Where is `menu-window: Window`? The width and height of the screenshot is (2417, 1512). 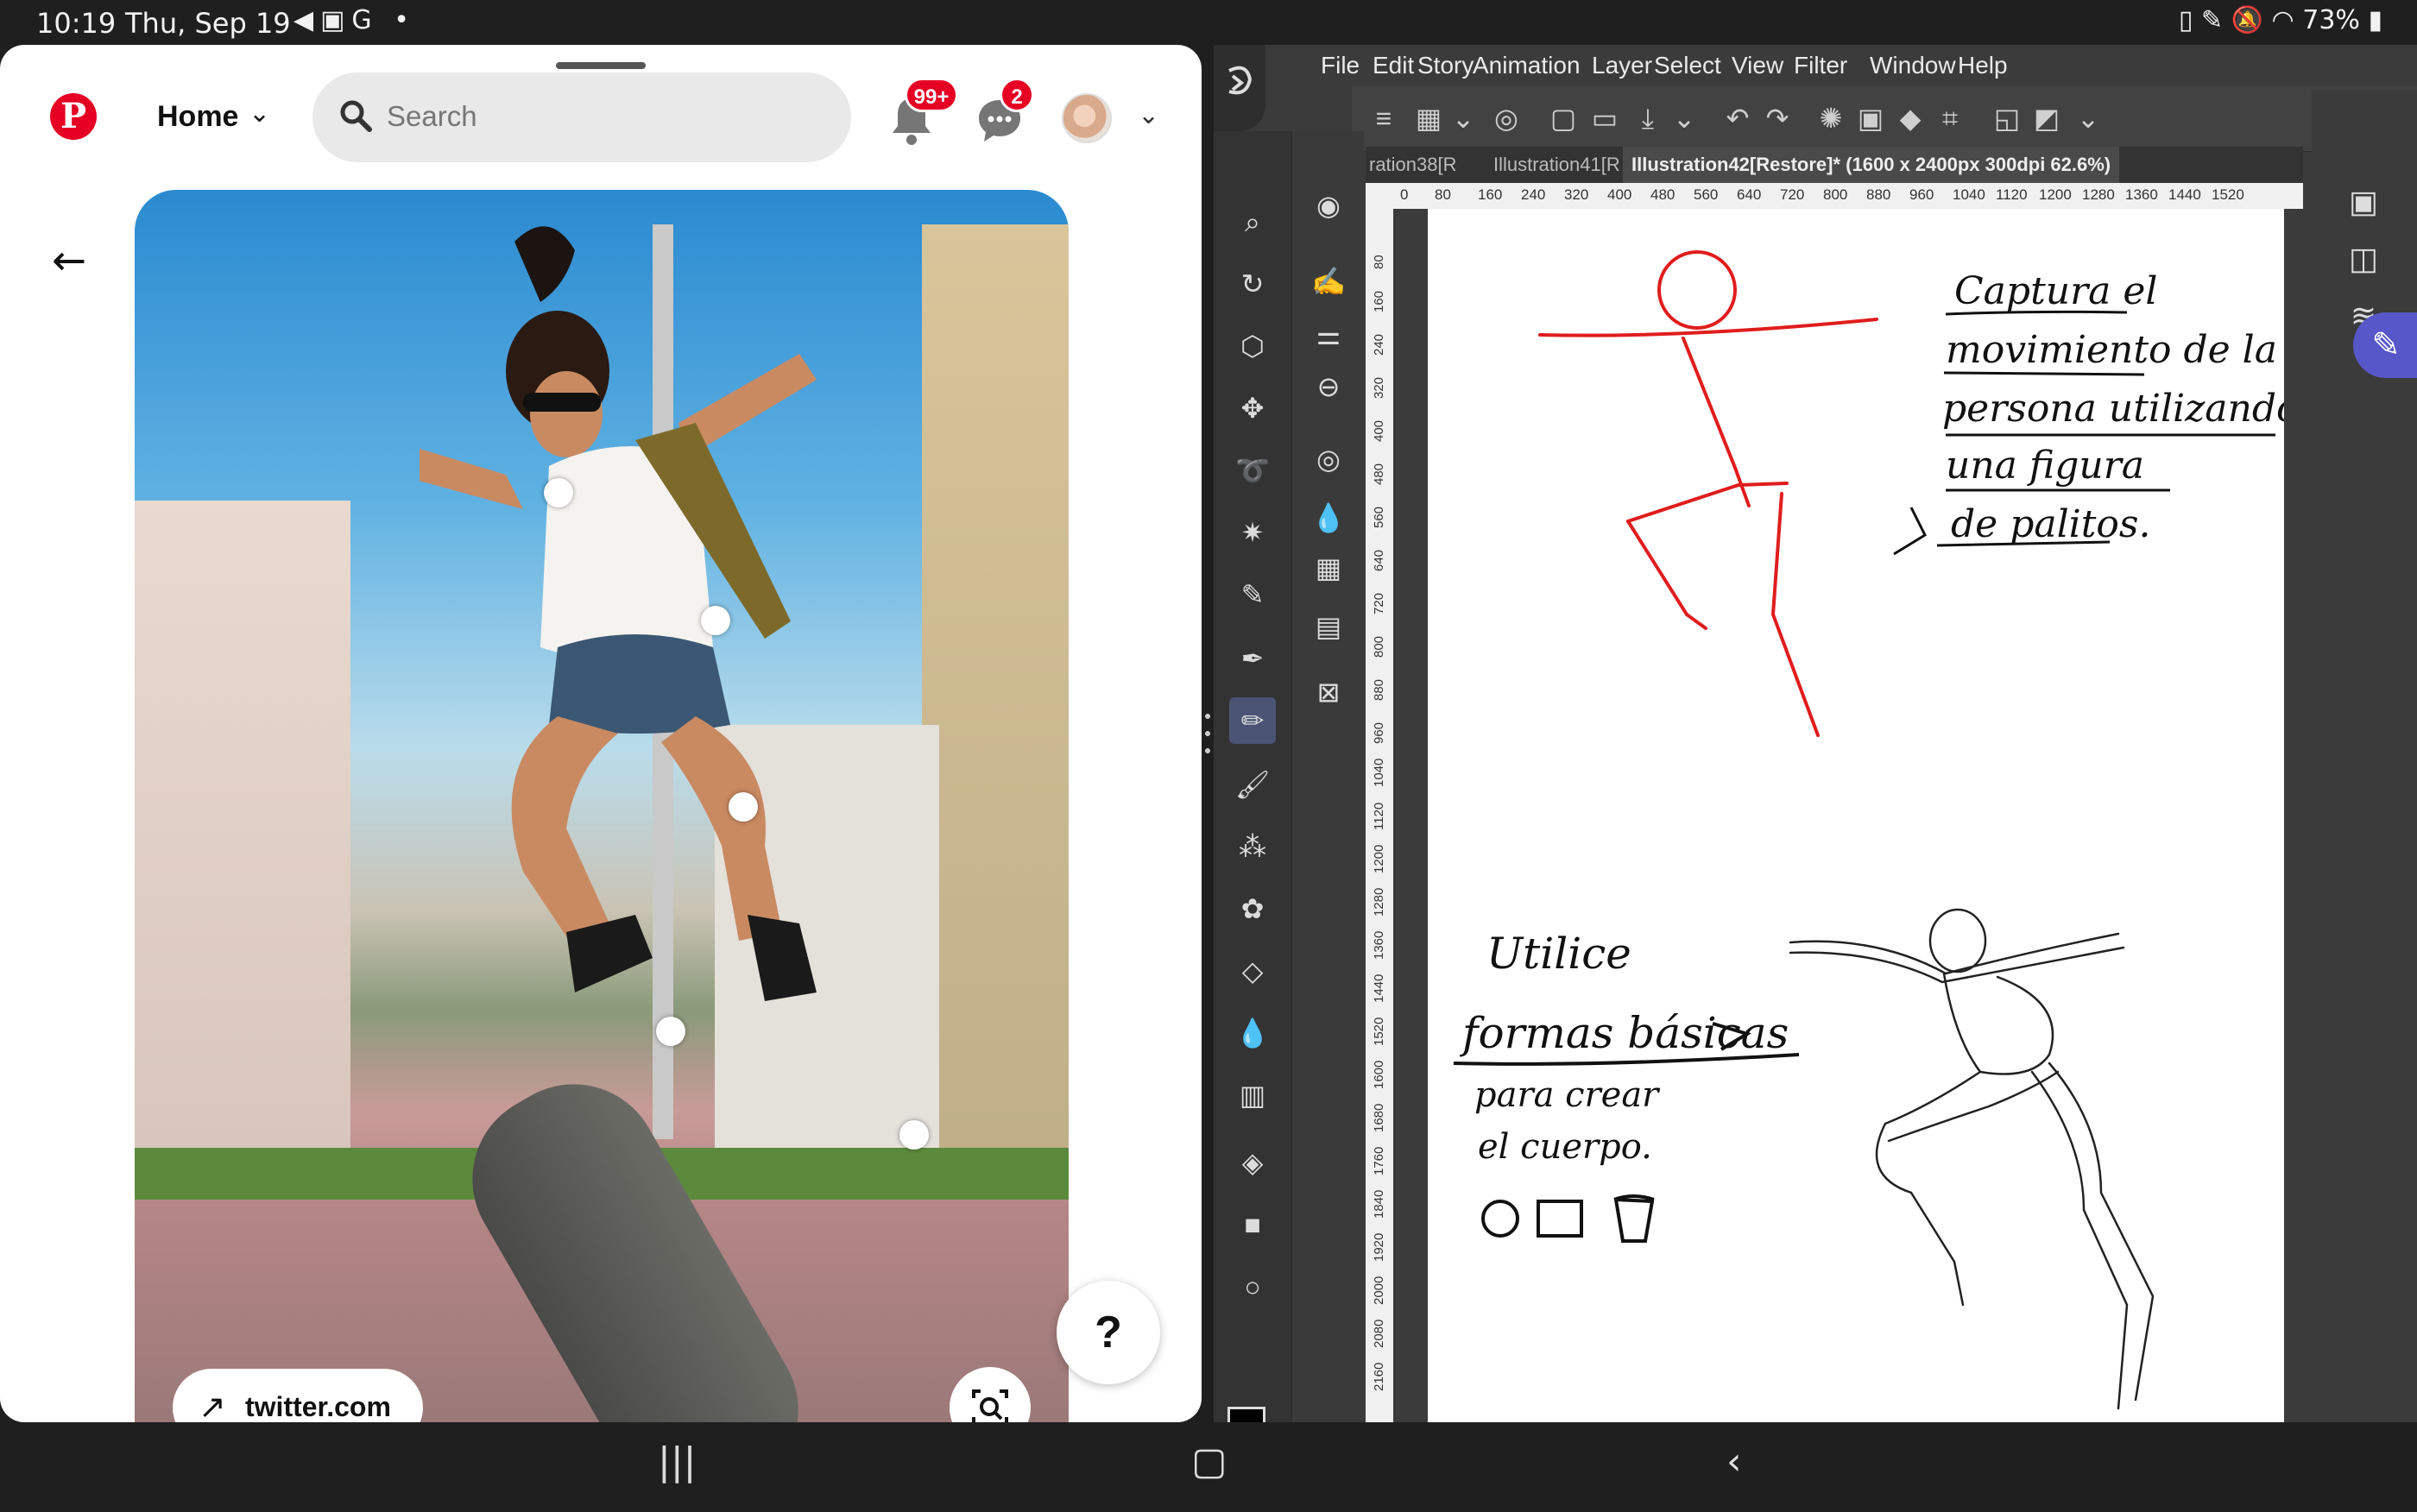 menu-window: Window is located at coordinates (1913, 66).